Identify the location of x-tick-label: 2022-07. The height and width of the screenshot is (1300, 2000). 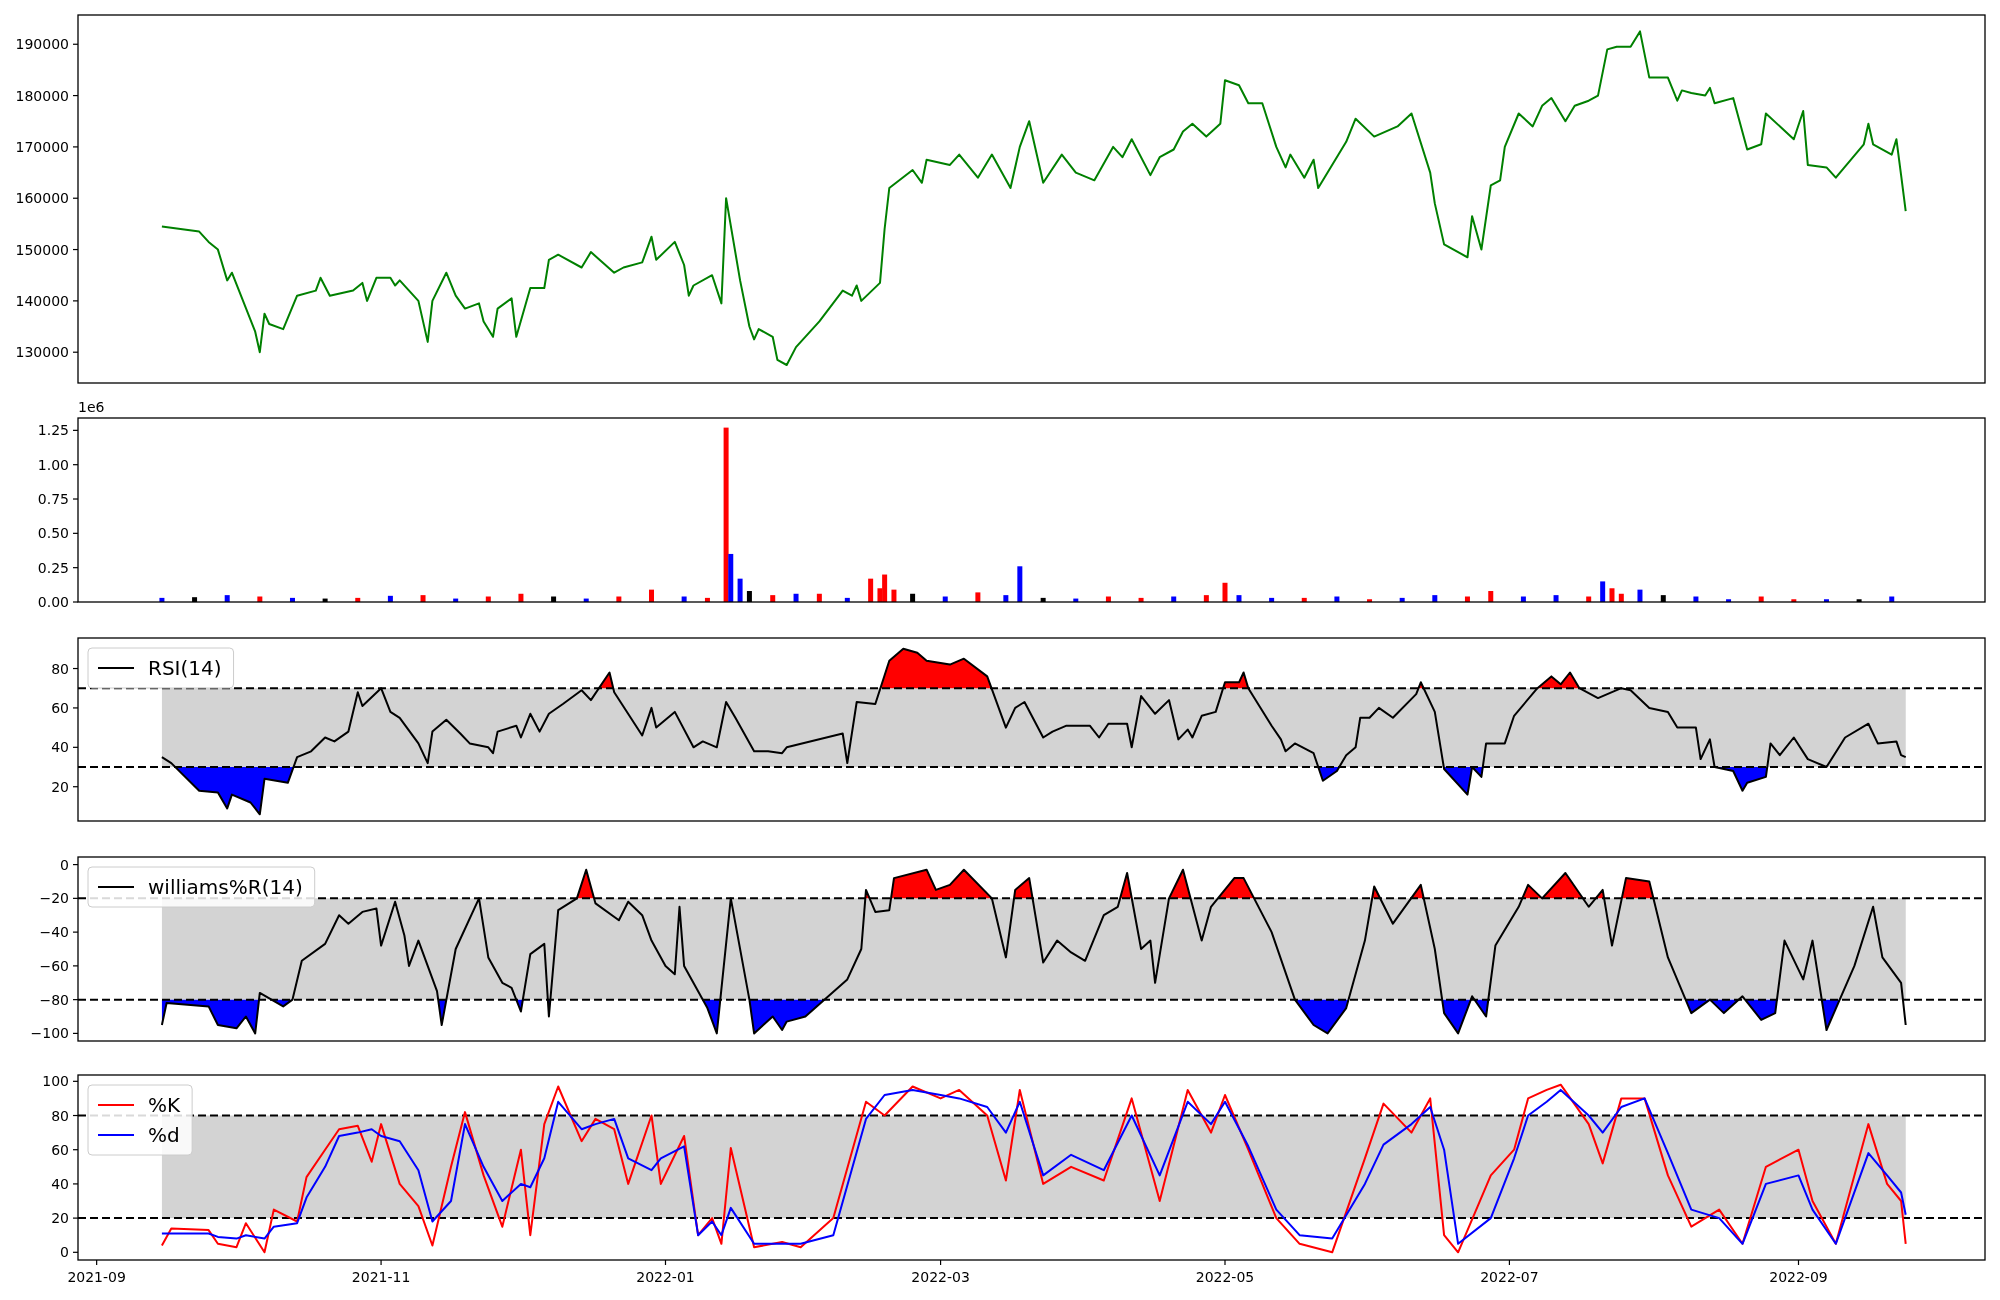
(1509, 1277).